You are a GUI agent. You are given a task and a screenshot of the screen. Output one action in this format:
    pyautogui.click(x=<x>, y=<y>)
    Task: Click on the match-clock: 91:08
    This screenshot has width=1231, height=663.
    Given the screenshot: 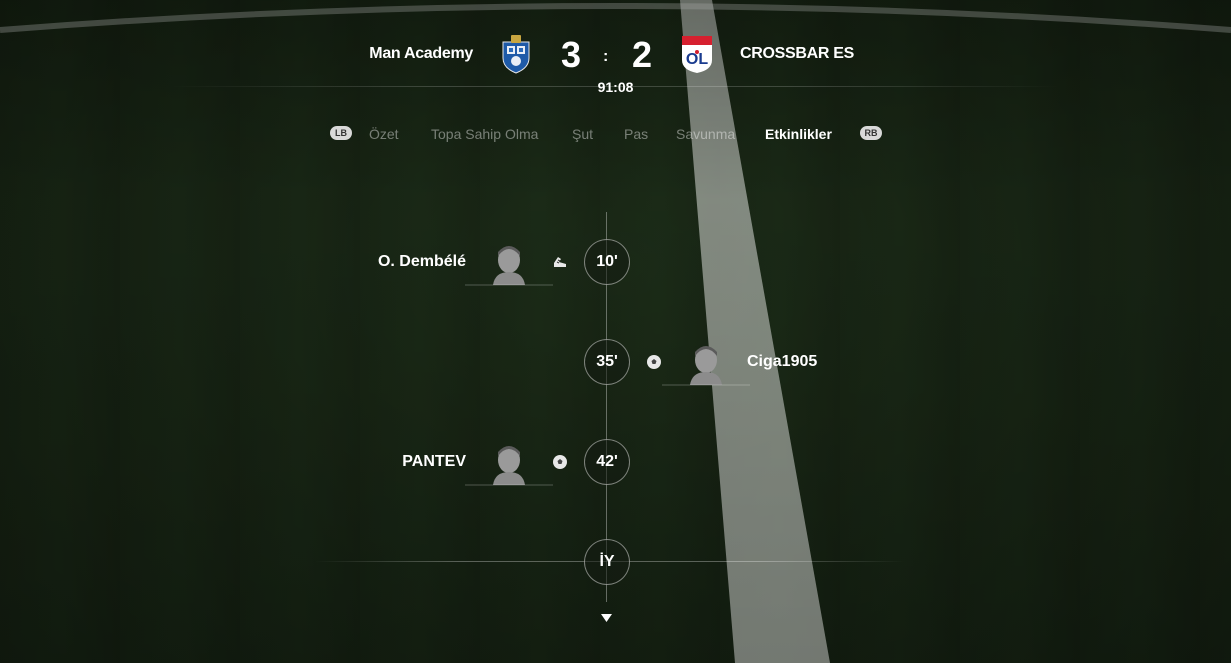 What is the action you would take?
    pyautogui.click(x=615, y=87)
    